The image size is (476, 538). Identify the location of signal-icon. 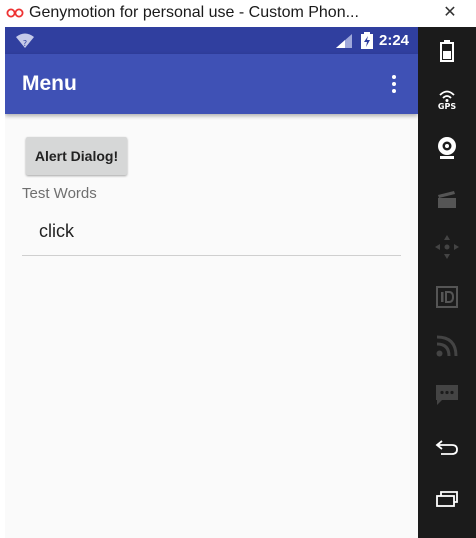
(344, 41).